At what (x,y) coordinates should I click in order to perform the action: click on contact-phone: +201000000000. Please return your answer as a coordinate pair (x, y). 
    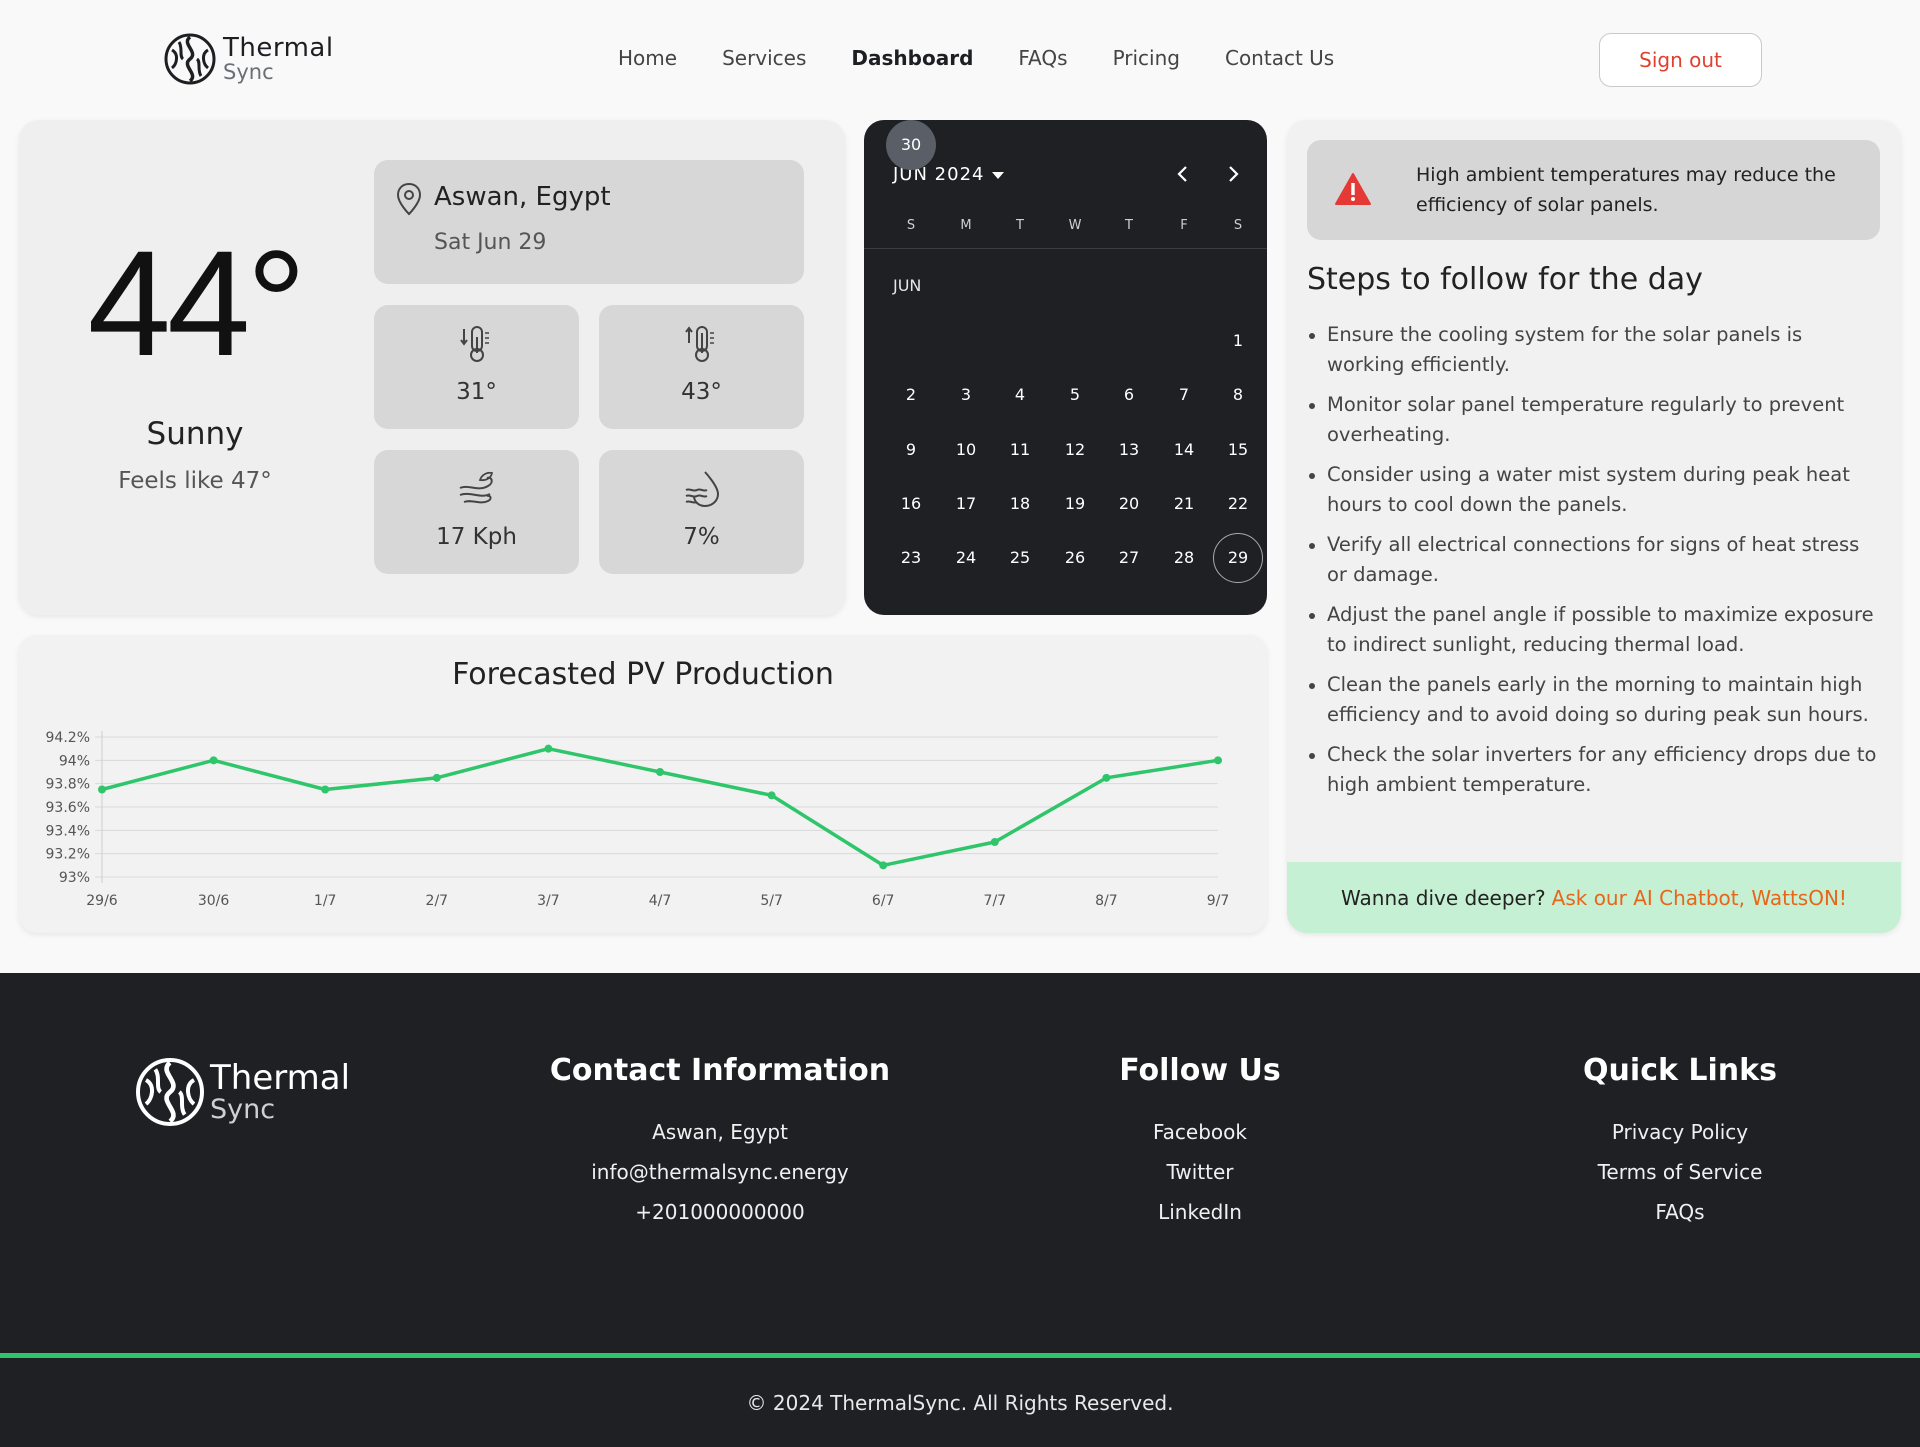
    Looking at the image, I should click on (720, 1212).